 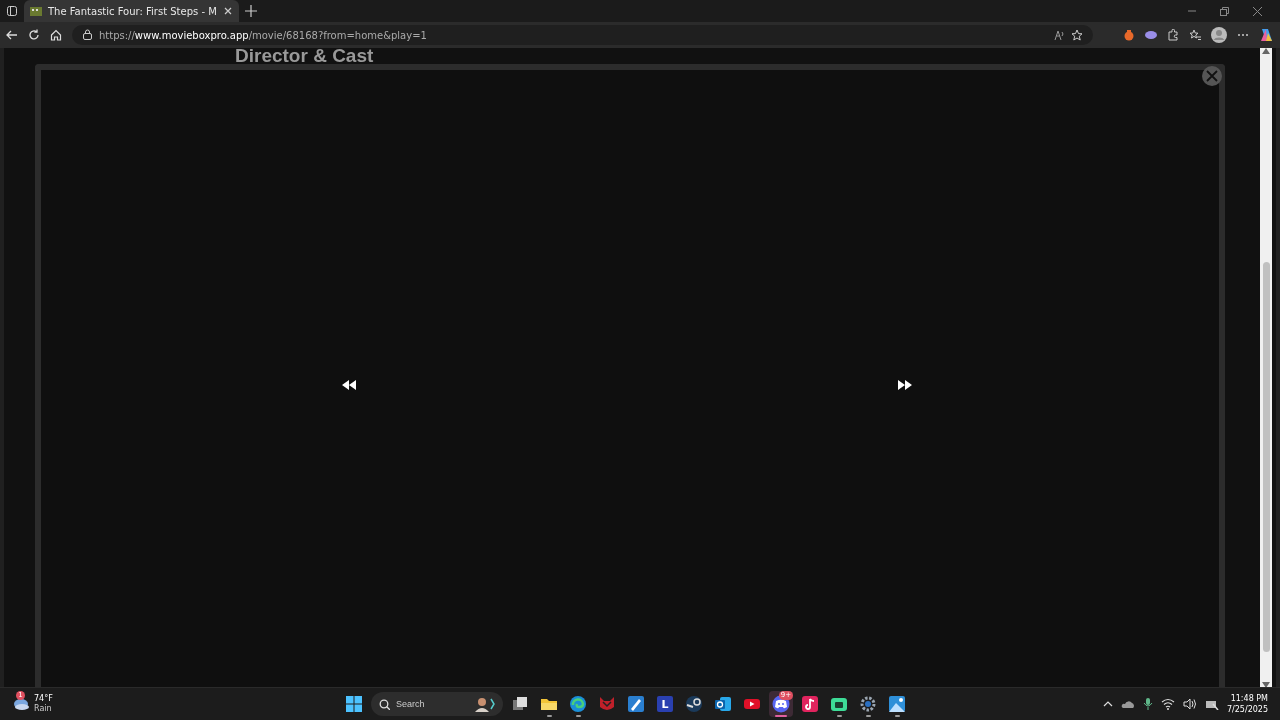 I want to click on figure-icon, so click(x=484, y=704).